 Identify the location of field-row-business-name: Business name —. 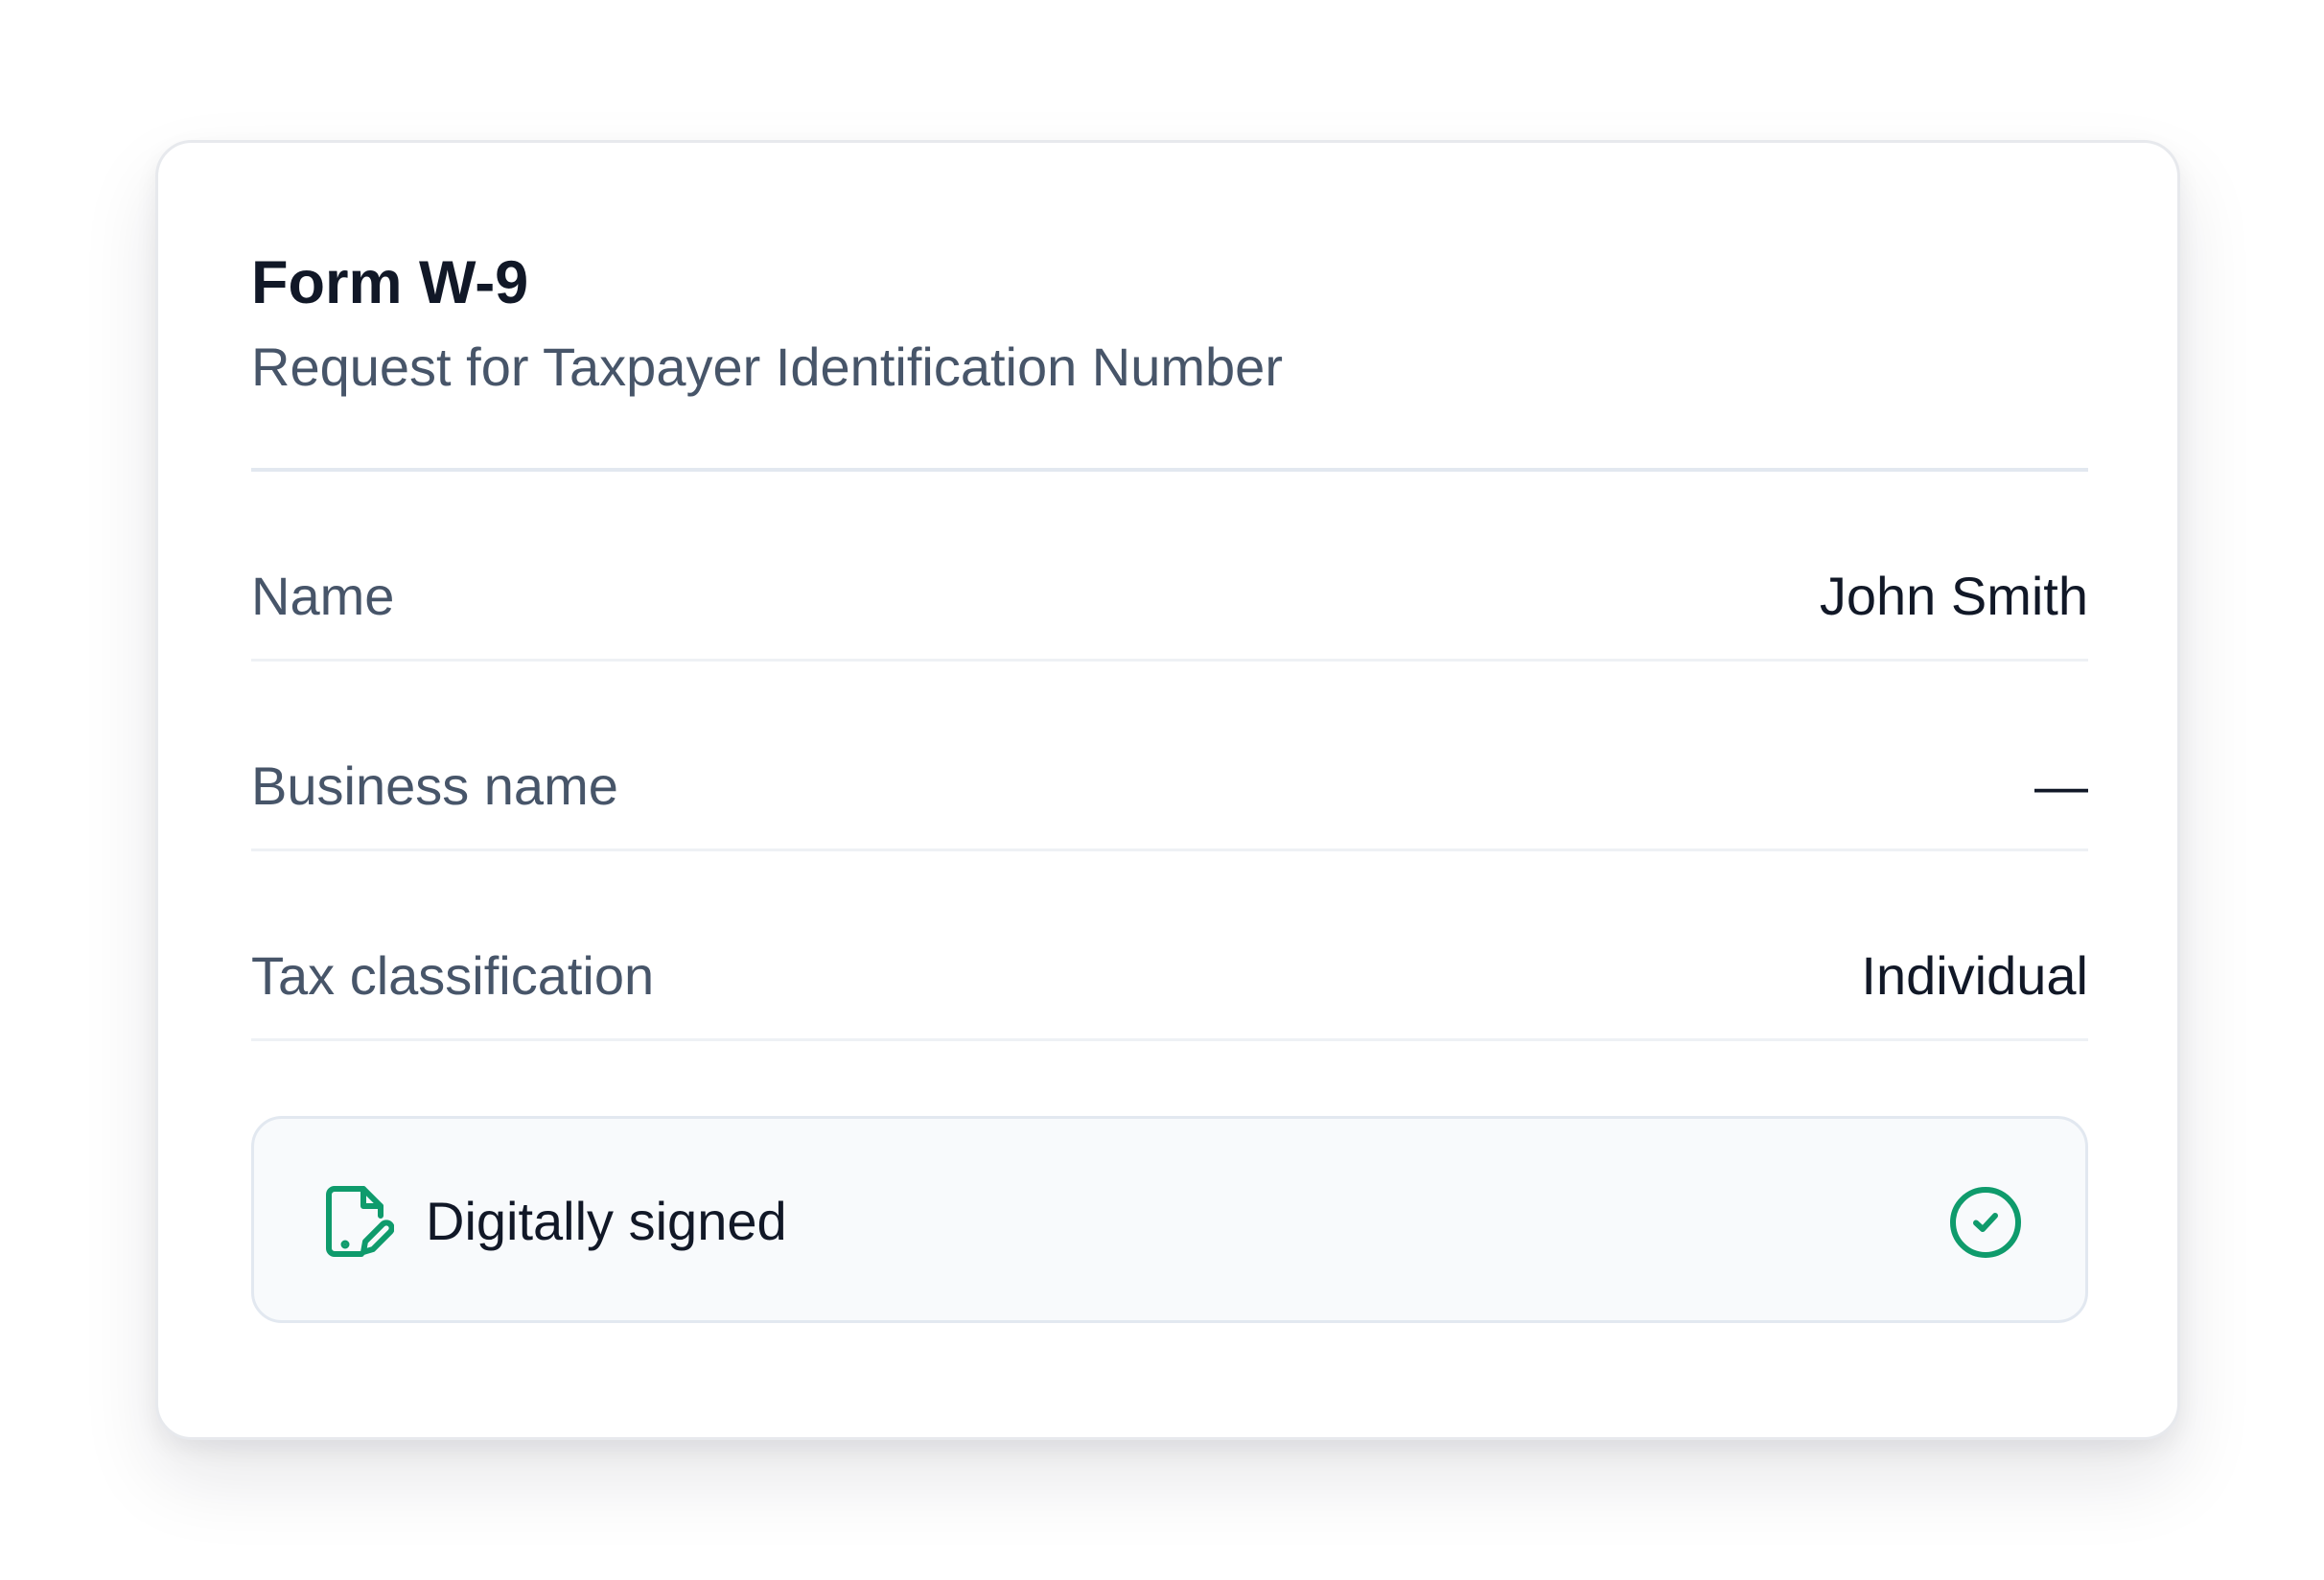
(1169, 756).